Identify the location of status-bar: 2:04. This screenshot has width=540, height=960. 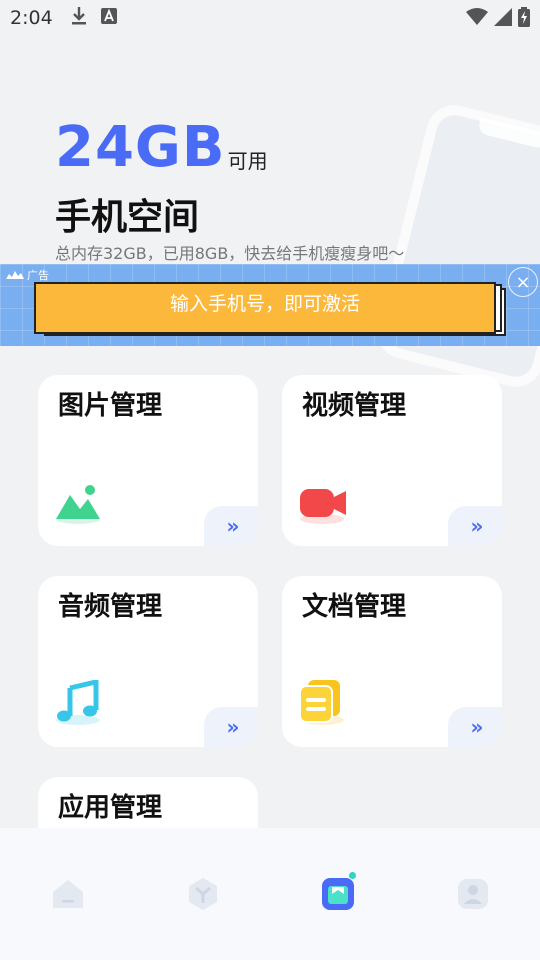
(270, 18).